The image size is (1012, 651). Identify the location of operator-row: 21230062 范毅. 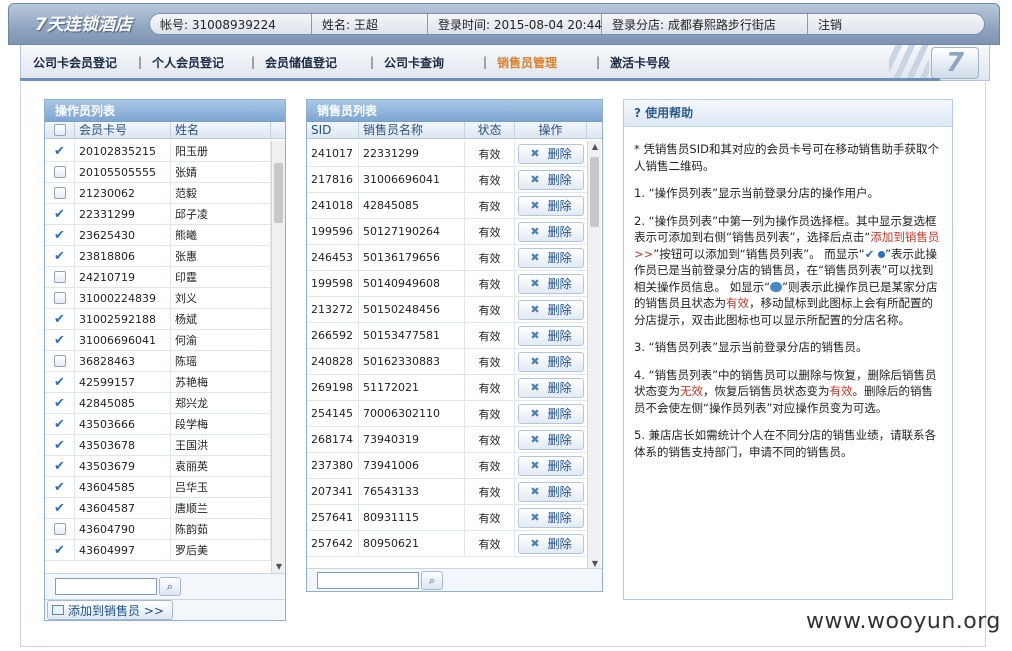
(158, 193).